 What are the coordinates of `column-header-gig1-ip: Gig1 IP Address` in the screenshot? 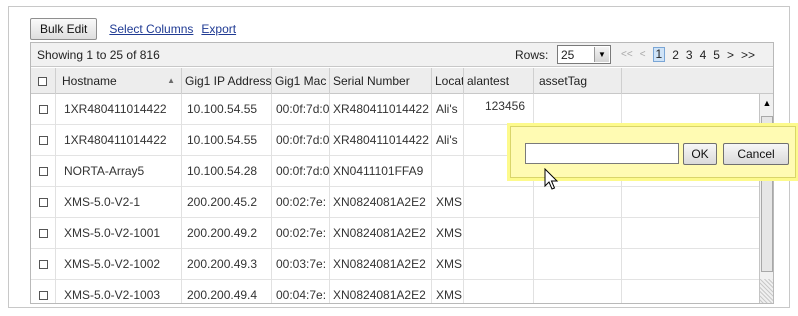 It's located at (227, 81).